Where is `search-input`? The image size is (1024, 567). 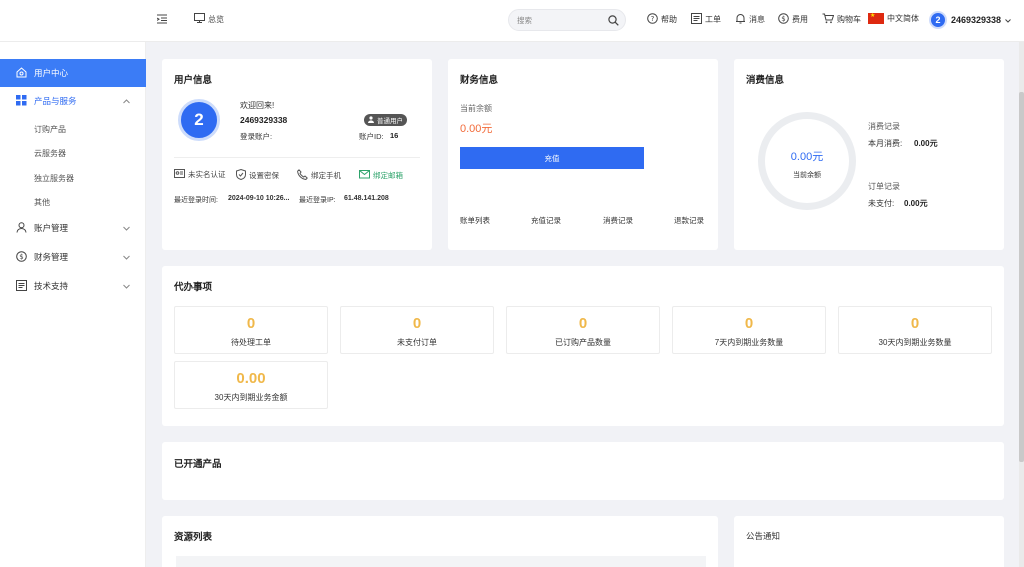
search-input is located at coordinates (557, 20).